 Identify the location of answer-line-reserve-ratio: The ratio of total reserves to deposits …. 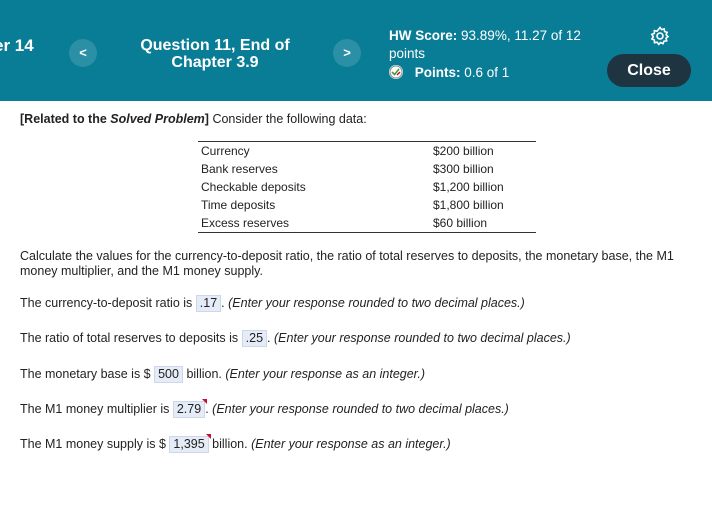
(295, 338).